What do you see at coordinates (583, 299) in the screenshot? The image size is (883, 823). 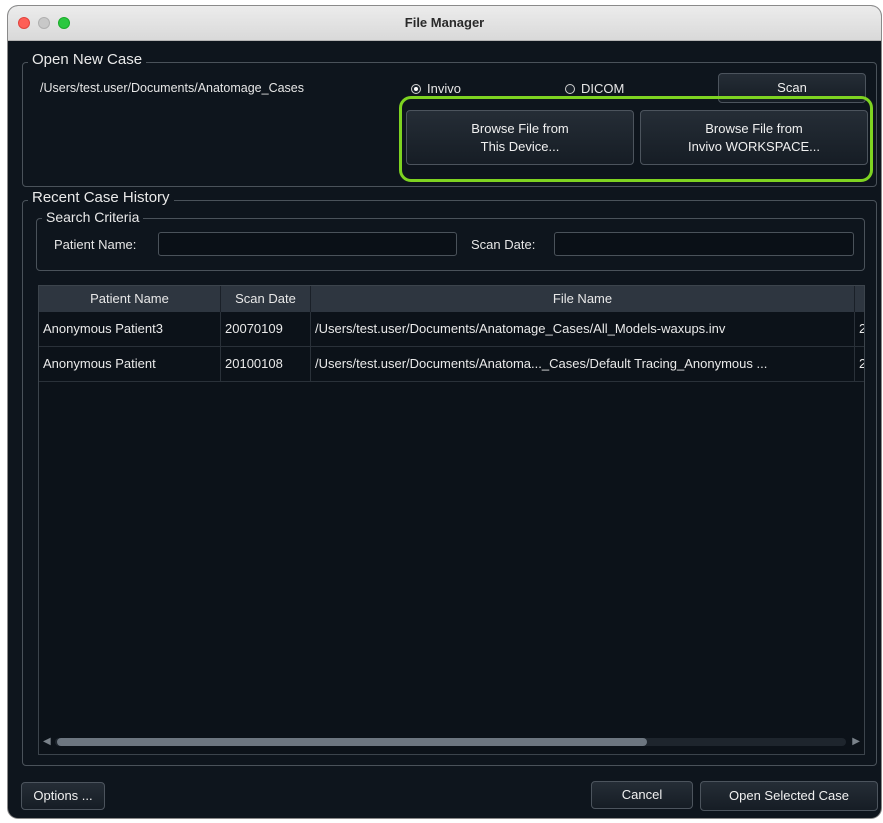 I see `column-header-file-name: File Name` at bounding box center [583, 299].